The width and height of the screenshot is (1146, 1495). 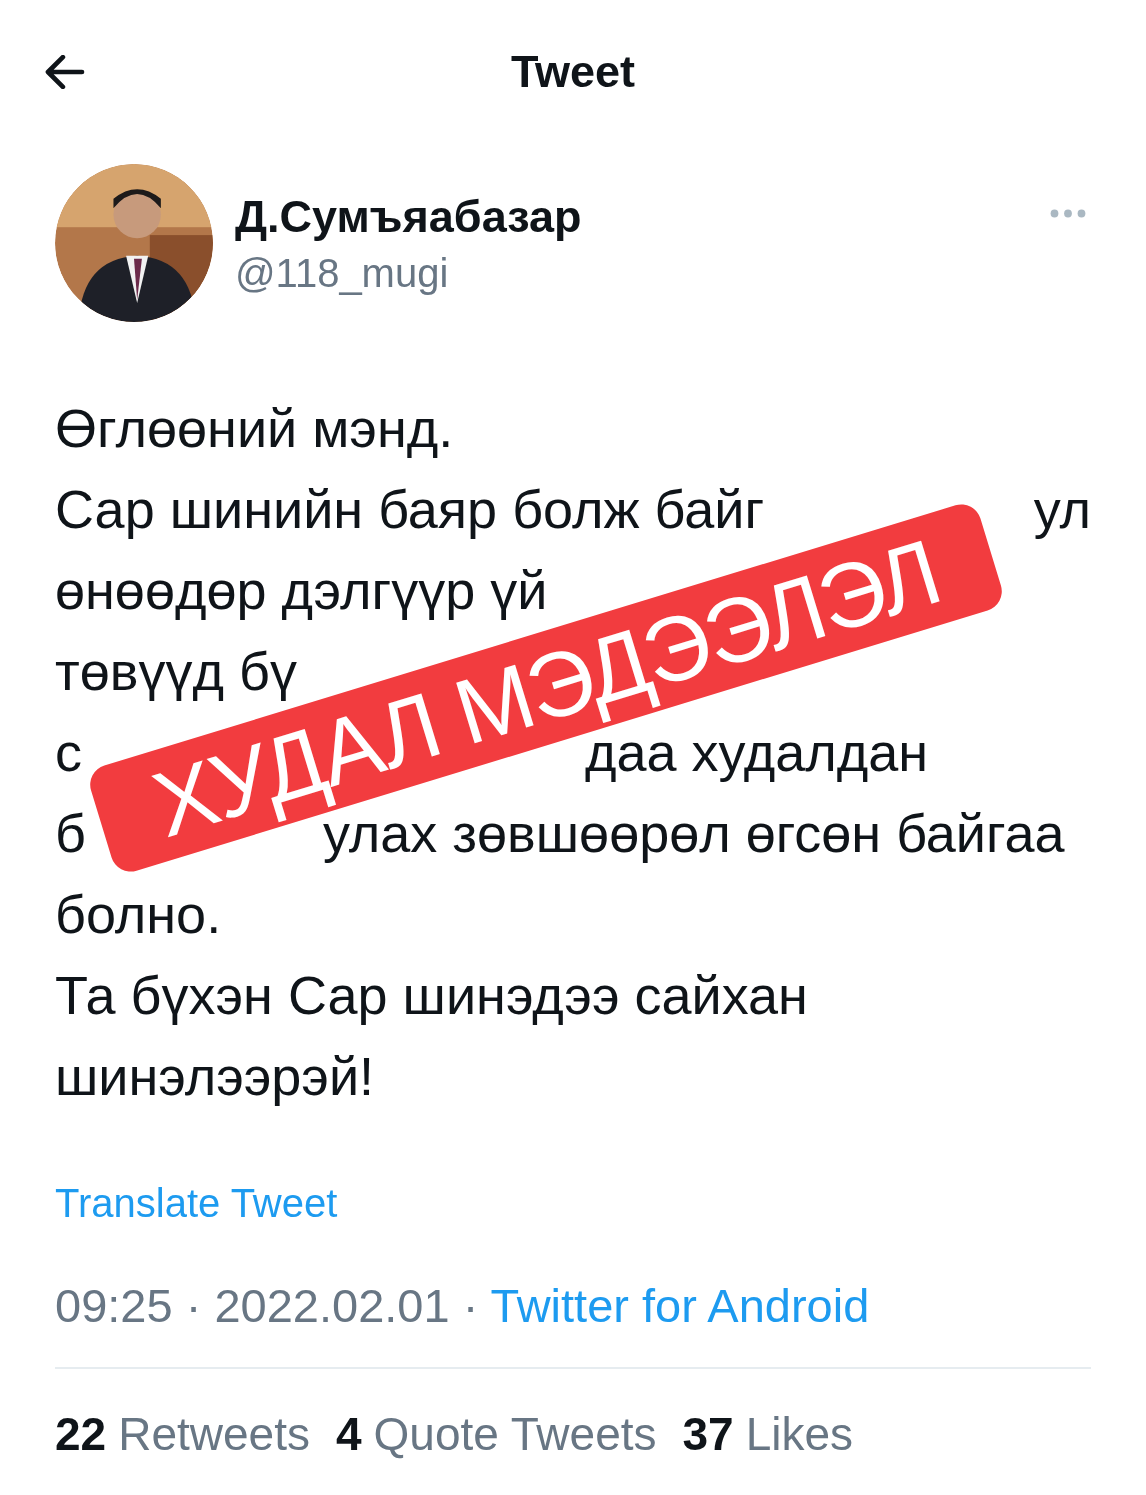 I want to click on stat-label: Quote Tweets, so click(x=515, y=1434).